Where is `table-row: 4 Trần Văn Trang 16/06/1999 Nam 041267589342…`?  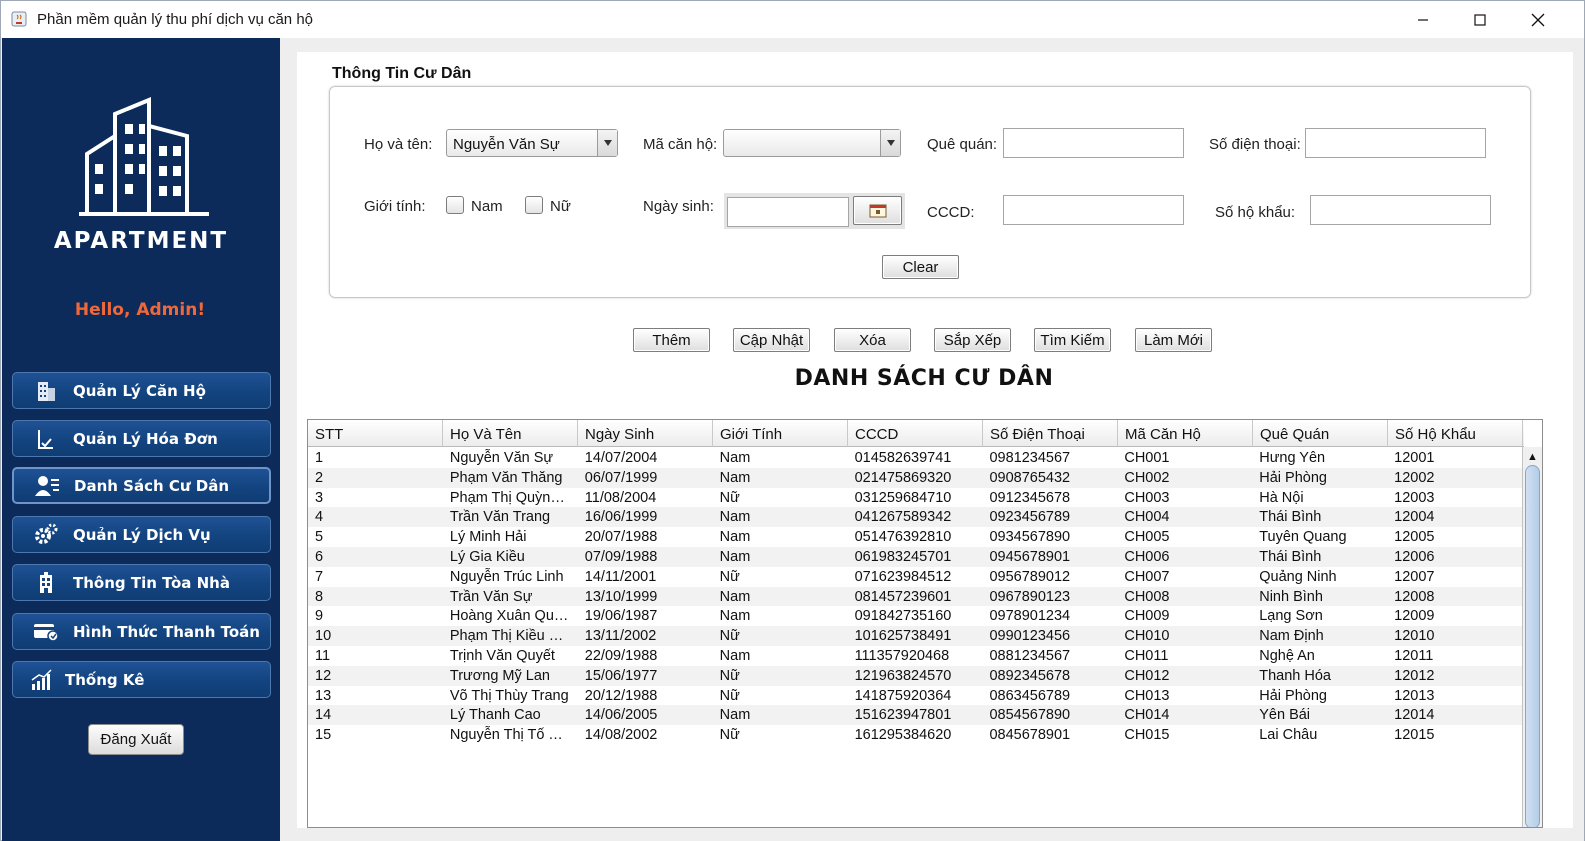
table-row: 4 Trần Văn Trang 16/06/1999 Nam 041267589342… is located at coordinates (915, 517).